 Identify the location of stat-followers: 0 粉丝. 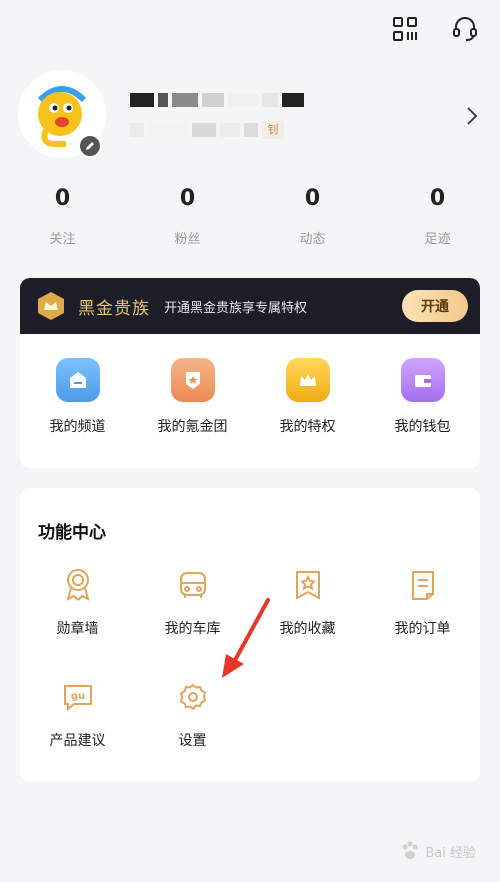
(187, 214).